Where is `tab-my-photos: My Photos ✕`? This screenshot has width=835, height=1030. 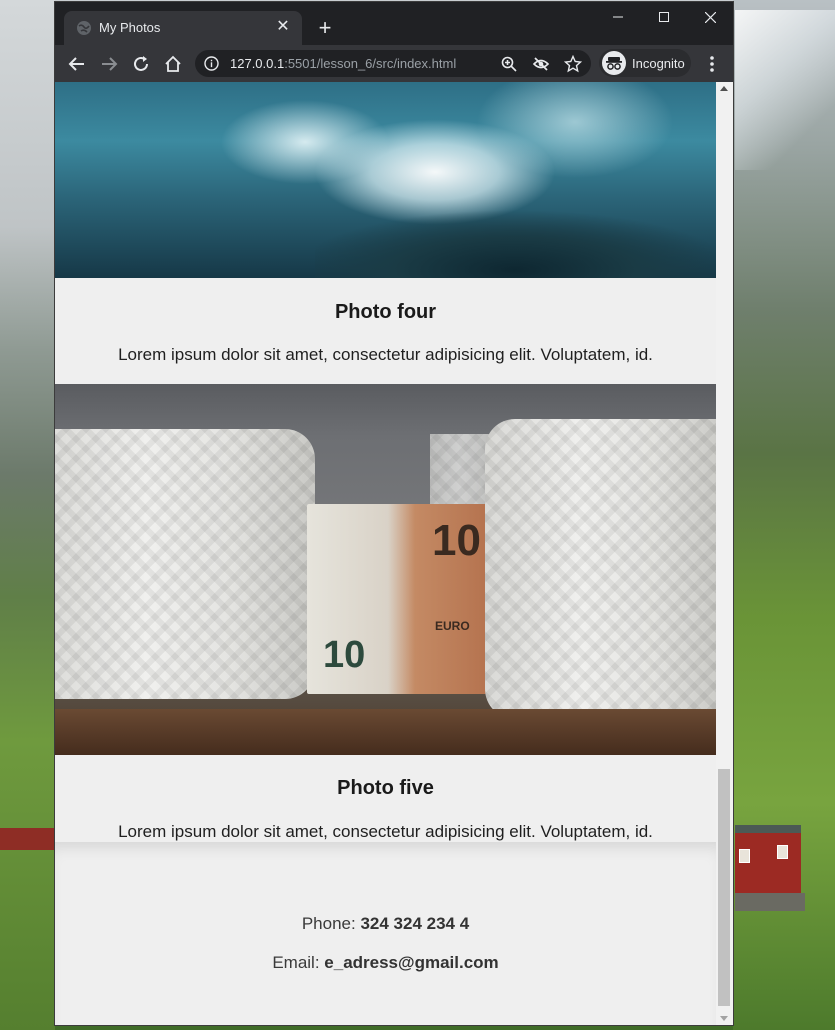
tab-my-photos: My Photos ✕ is located at coordinates (183, 28).